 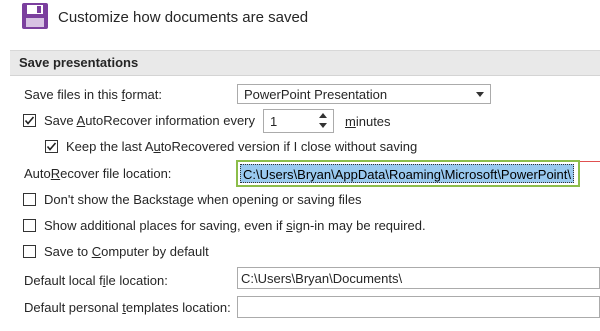 I want to click on default-local-input: C:\Users\Bryan\Documents\, so click(x=418, y=278).